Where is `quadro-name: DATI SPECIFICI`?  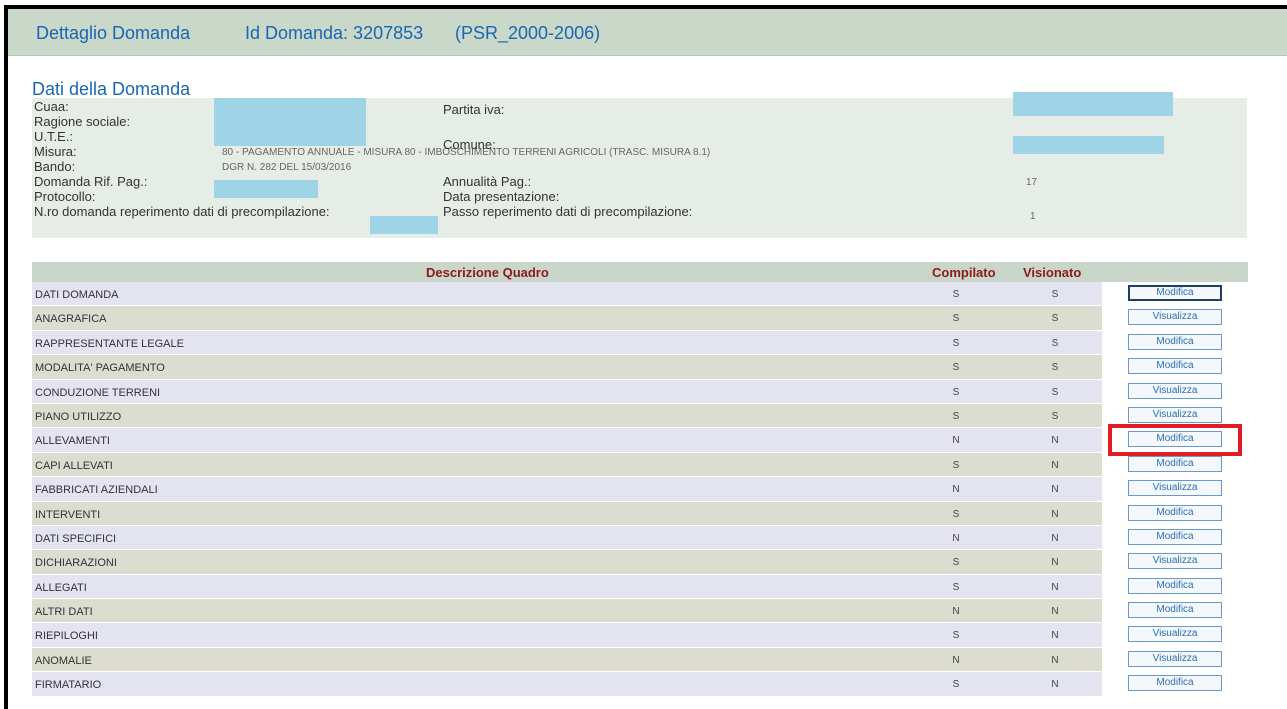
quadro-name: DATI SPECIFICI is located at coordinates (76, 538).